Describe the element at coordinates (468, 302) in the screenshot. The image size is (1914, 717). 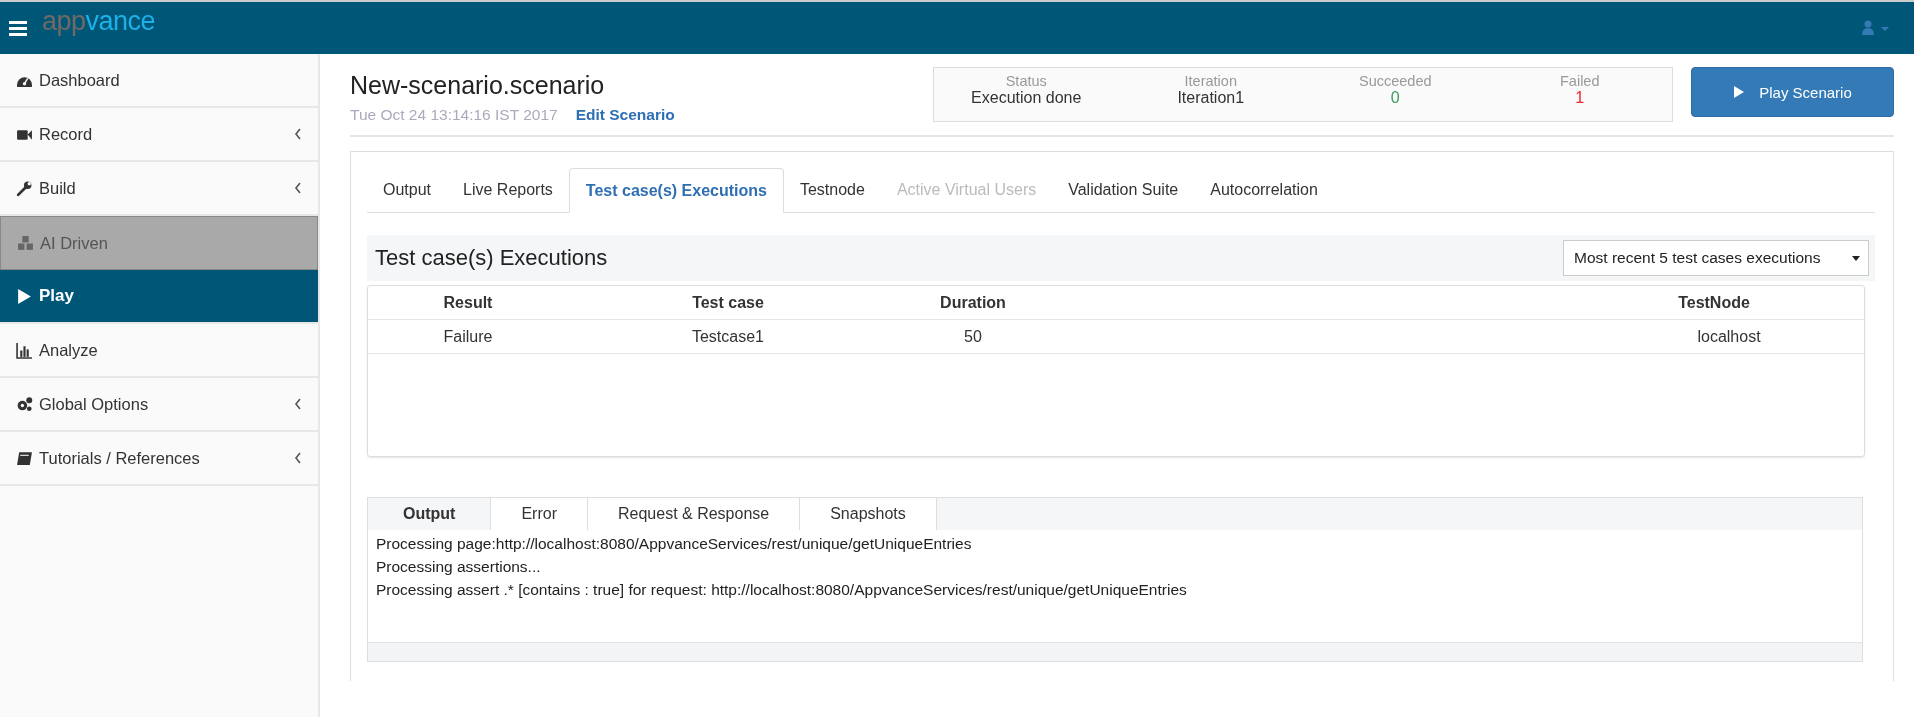
I see `column-header: Result` at that location.